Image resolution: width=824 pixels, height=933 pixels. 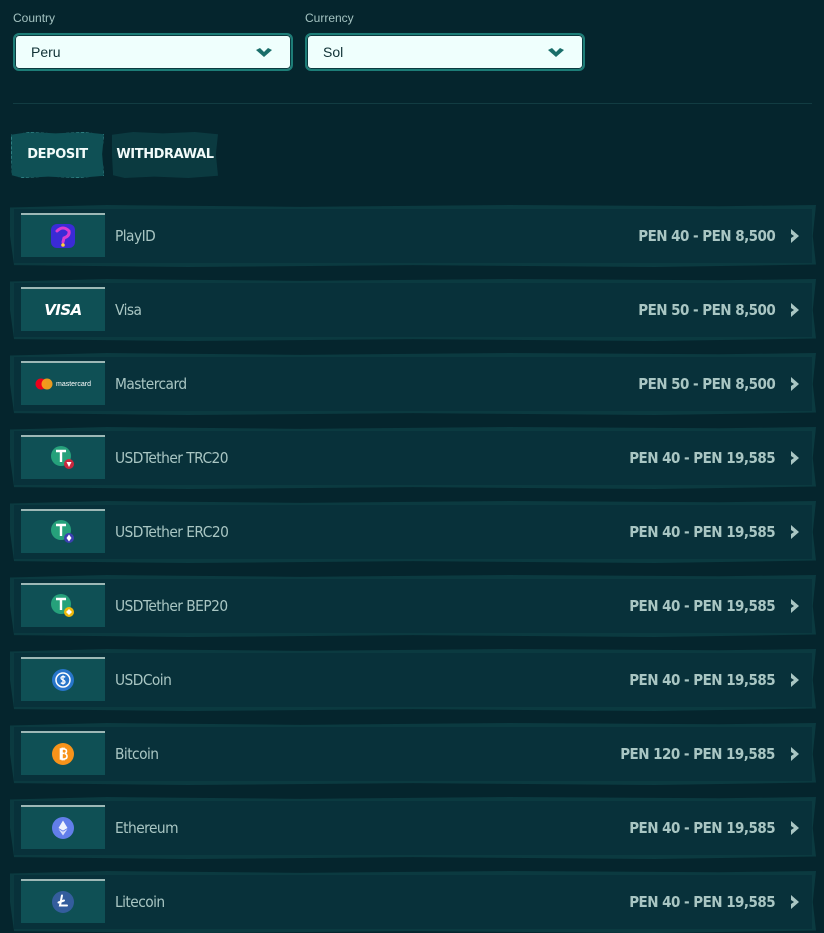 What do you see at coordinates (63, 235) in the screenshot?
I see `playid-icon` at bounding box center [63, 235].